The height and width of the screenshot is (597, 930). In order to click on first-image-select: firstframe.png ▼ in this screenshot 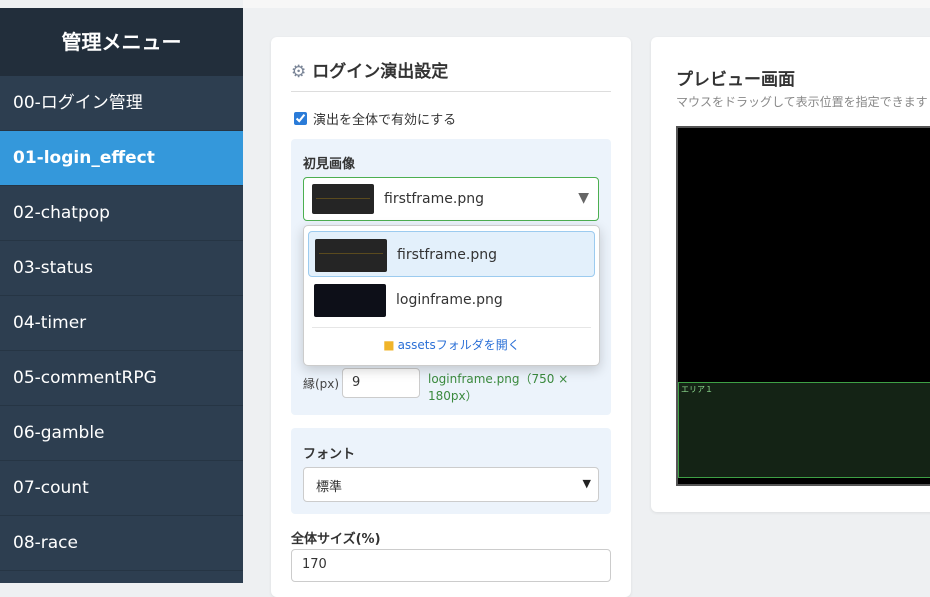, I will do `click(451, 199)`.